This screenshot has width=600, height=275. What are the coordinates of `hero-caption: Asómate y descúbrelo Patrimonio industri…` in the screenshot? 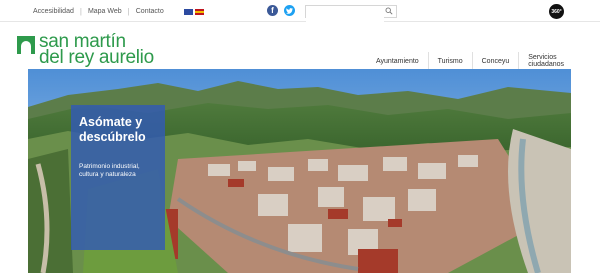 It's located at (118, 177).